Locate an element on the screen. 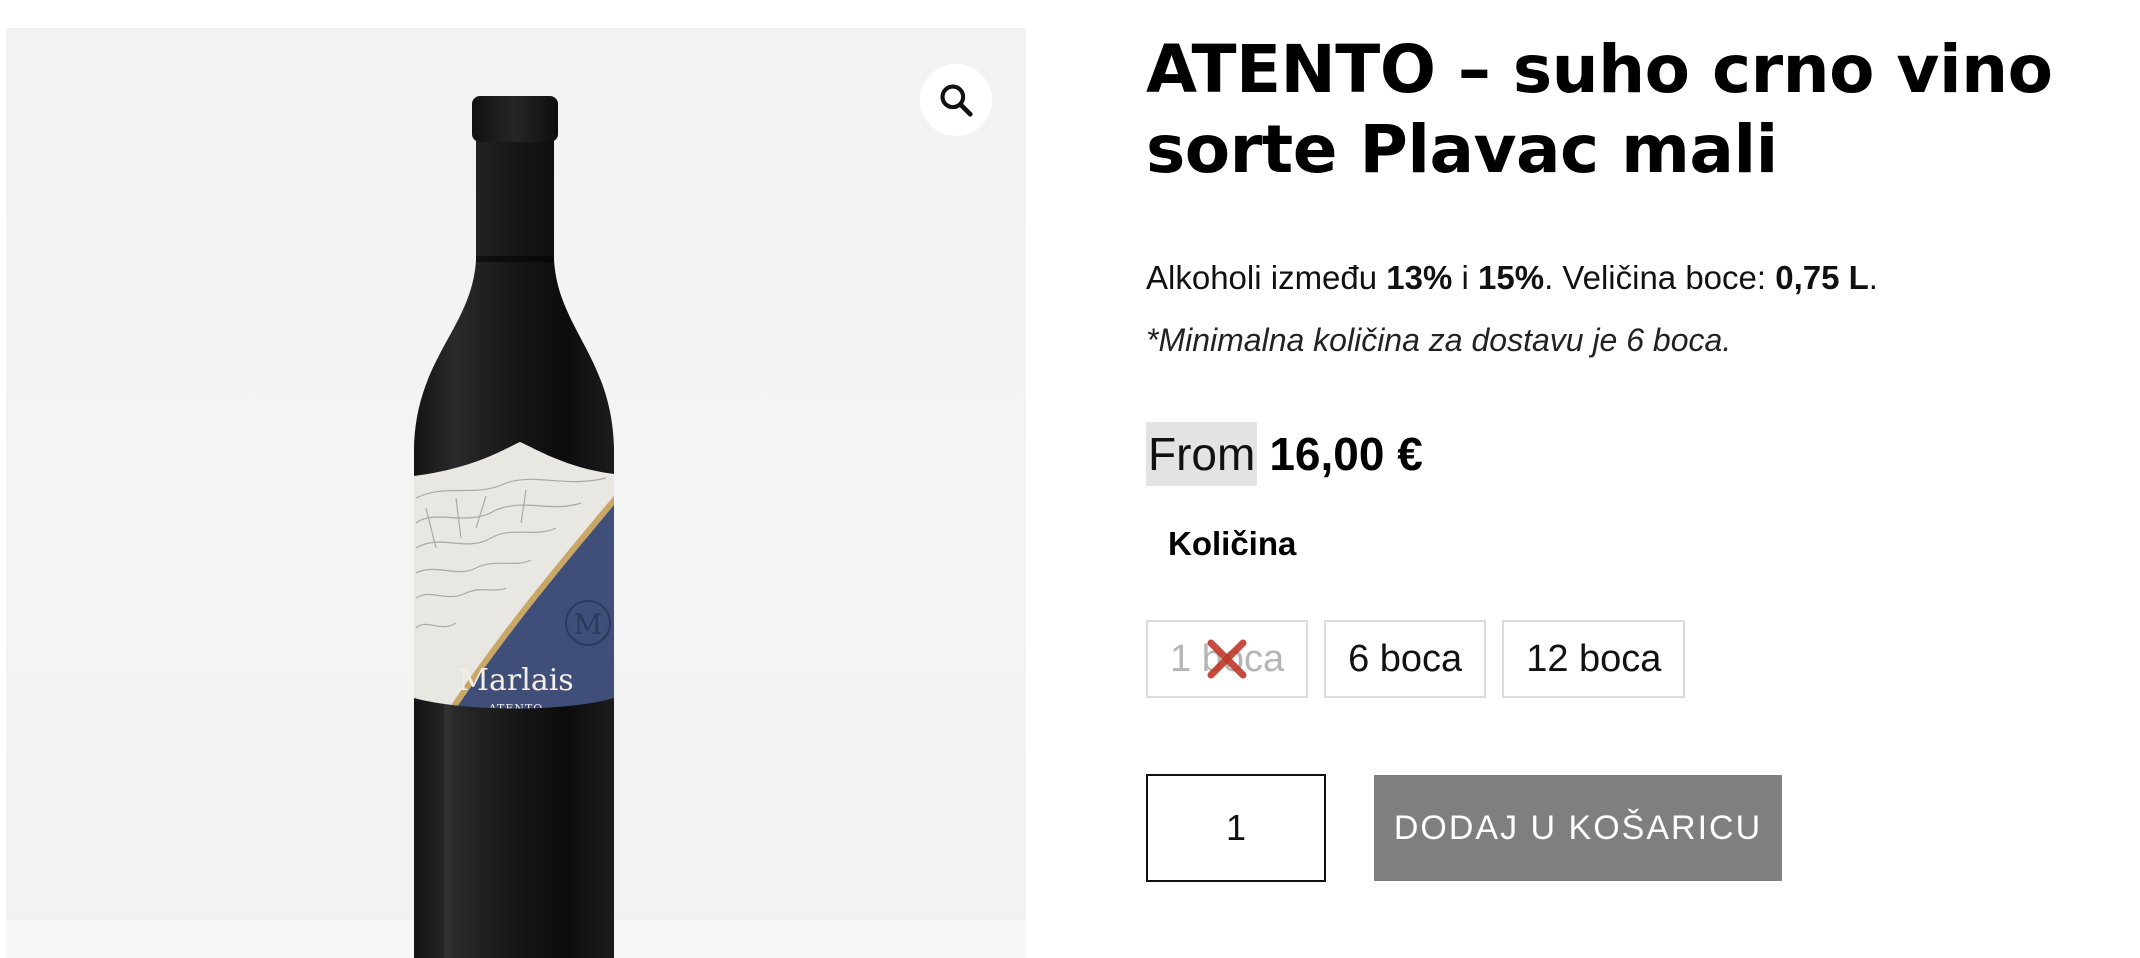  price: From 16,00 € is located at coordinates (1626, 454).